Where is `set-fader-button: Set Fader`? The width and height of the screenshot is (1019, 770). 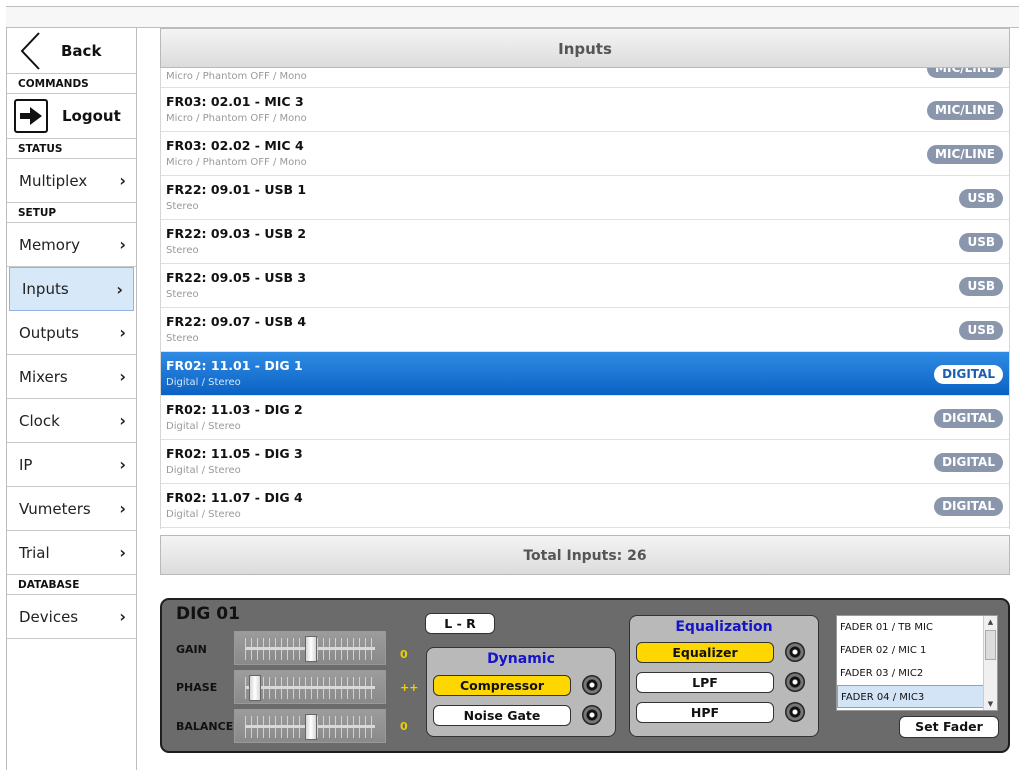 set-fader-button: Set Fader is located at coordinates (949, 727).